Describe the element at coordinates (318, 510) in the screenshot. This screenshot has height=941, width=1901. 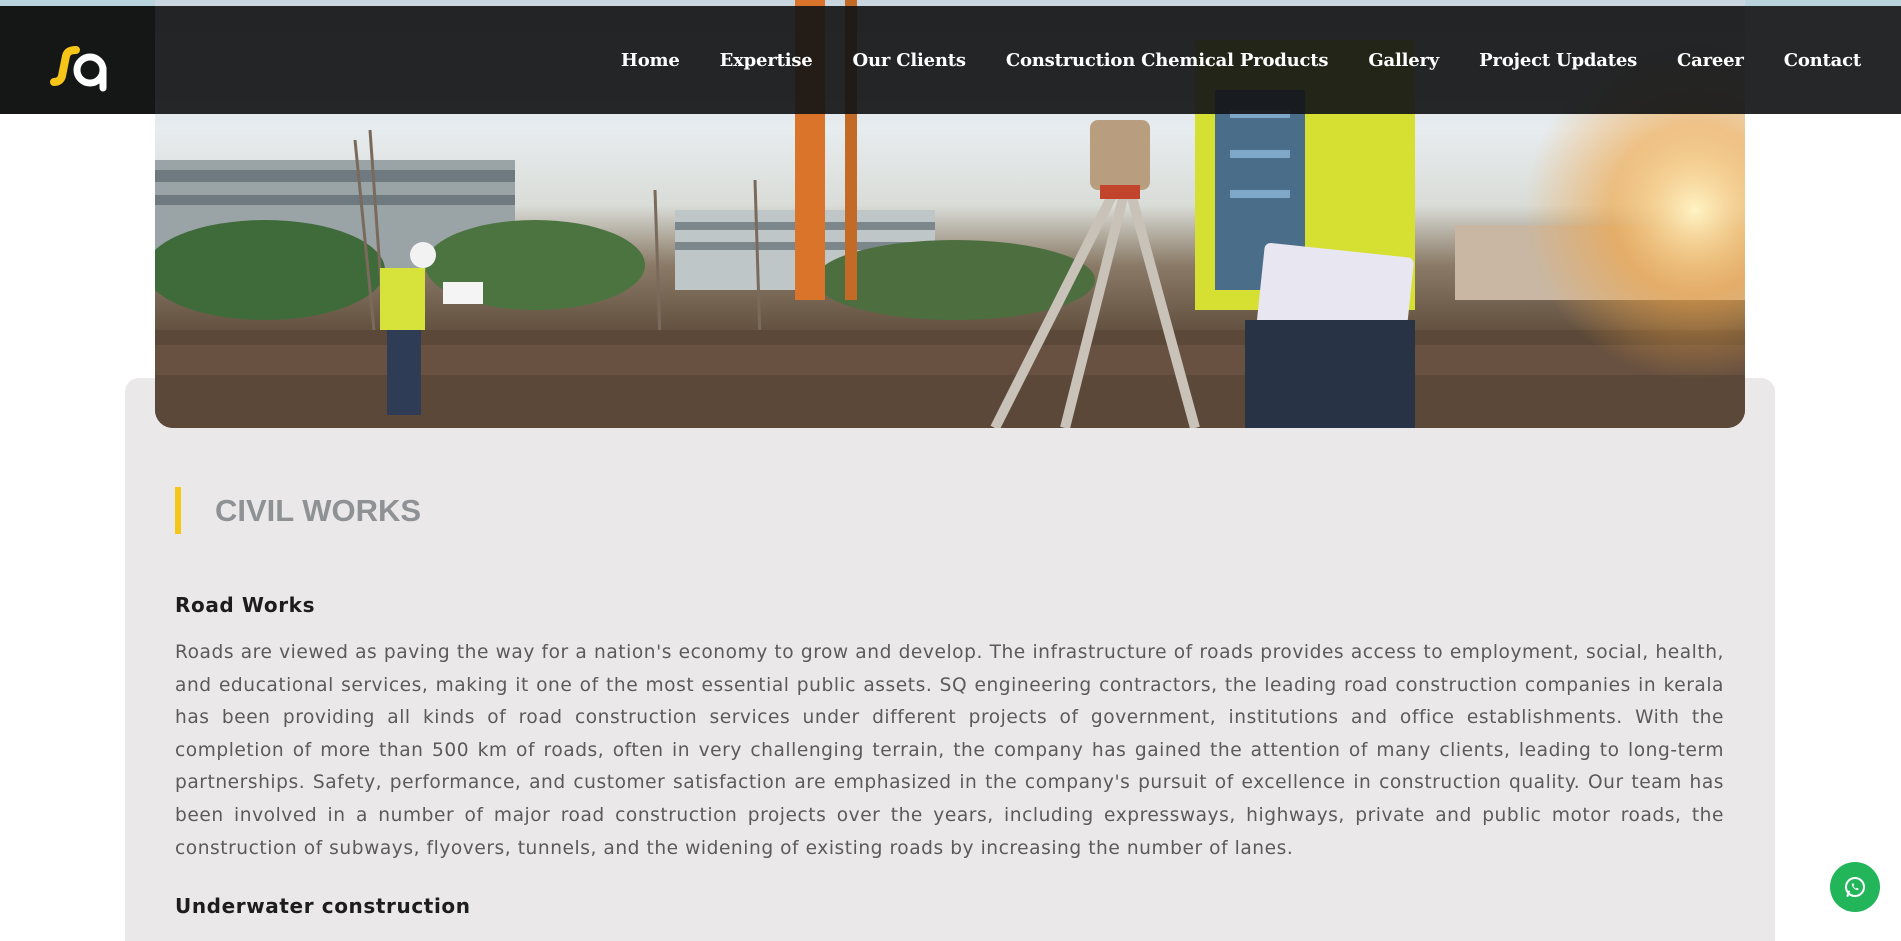
I see `section-title: CIVIL WORKS` at that location.